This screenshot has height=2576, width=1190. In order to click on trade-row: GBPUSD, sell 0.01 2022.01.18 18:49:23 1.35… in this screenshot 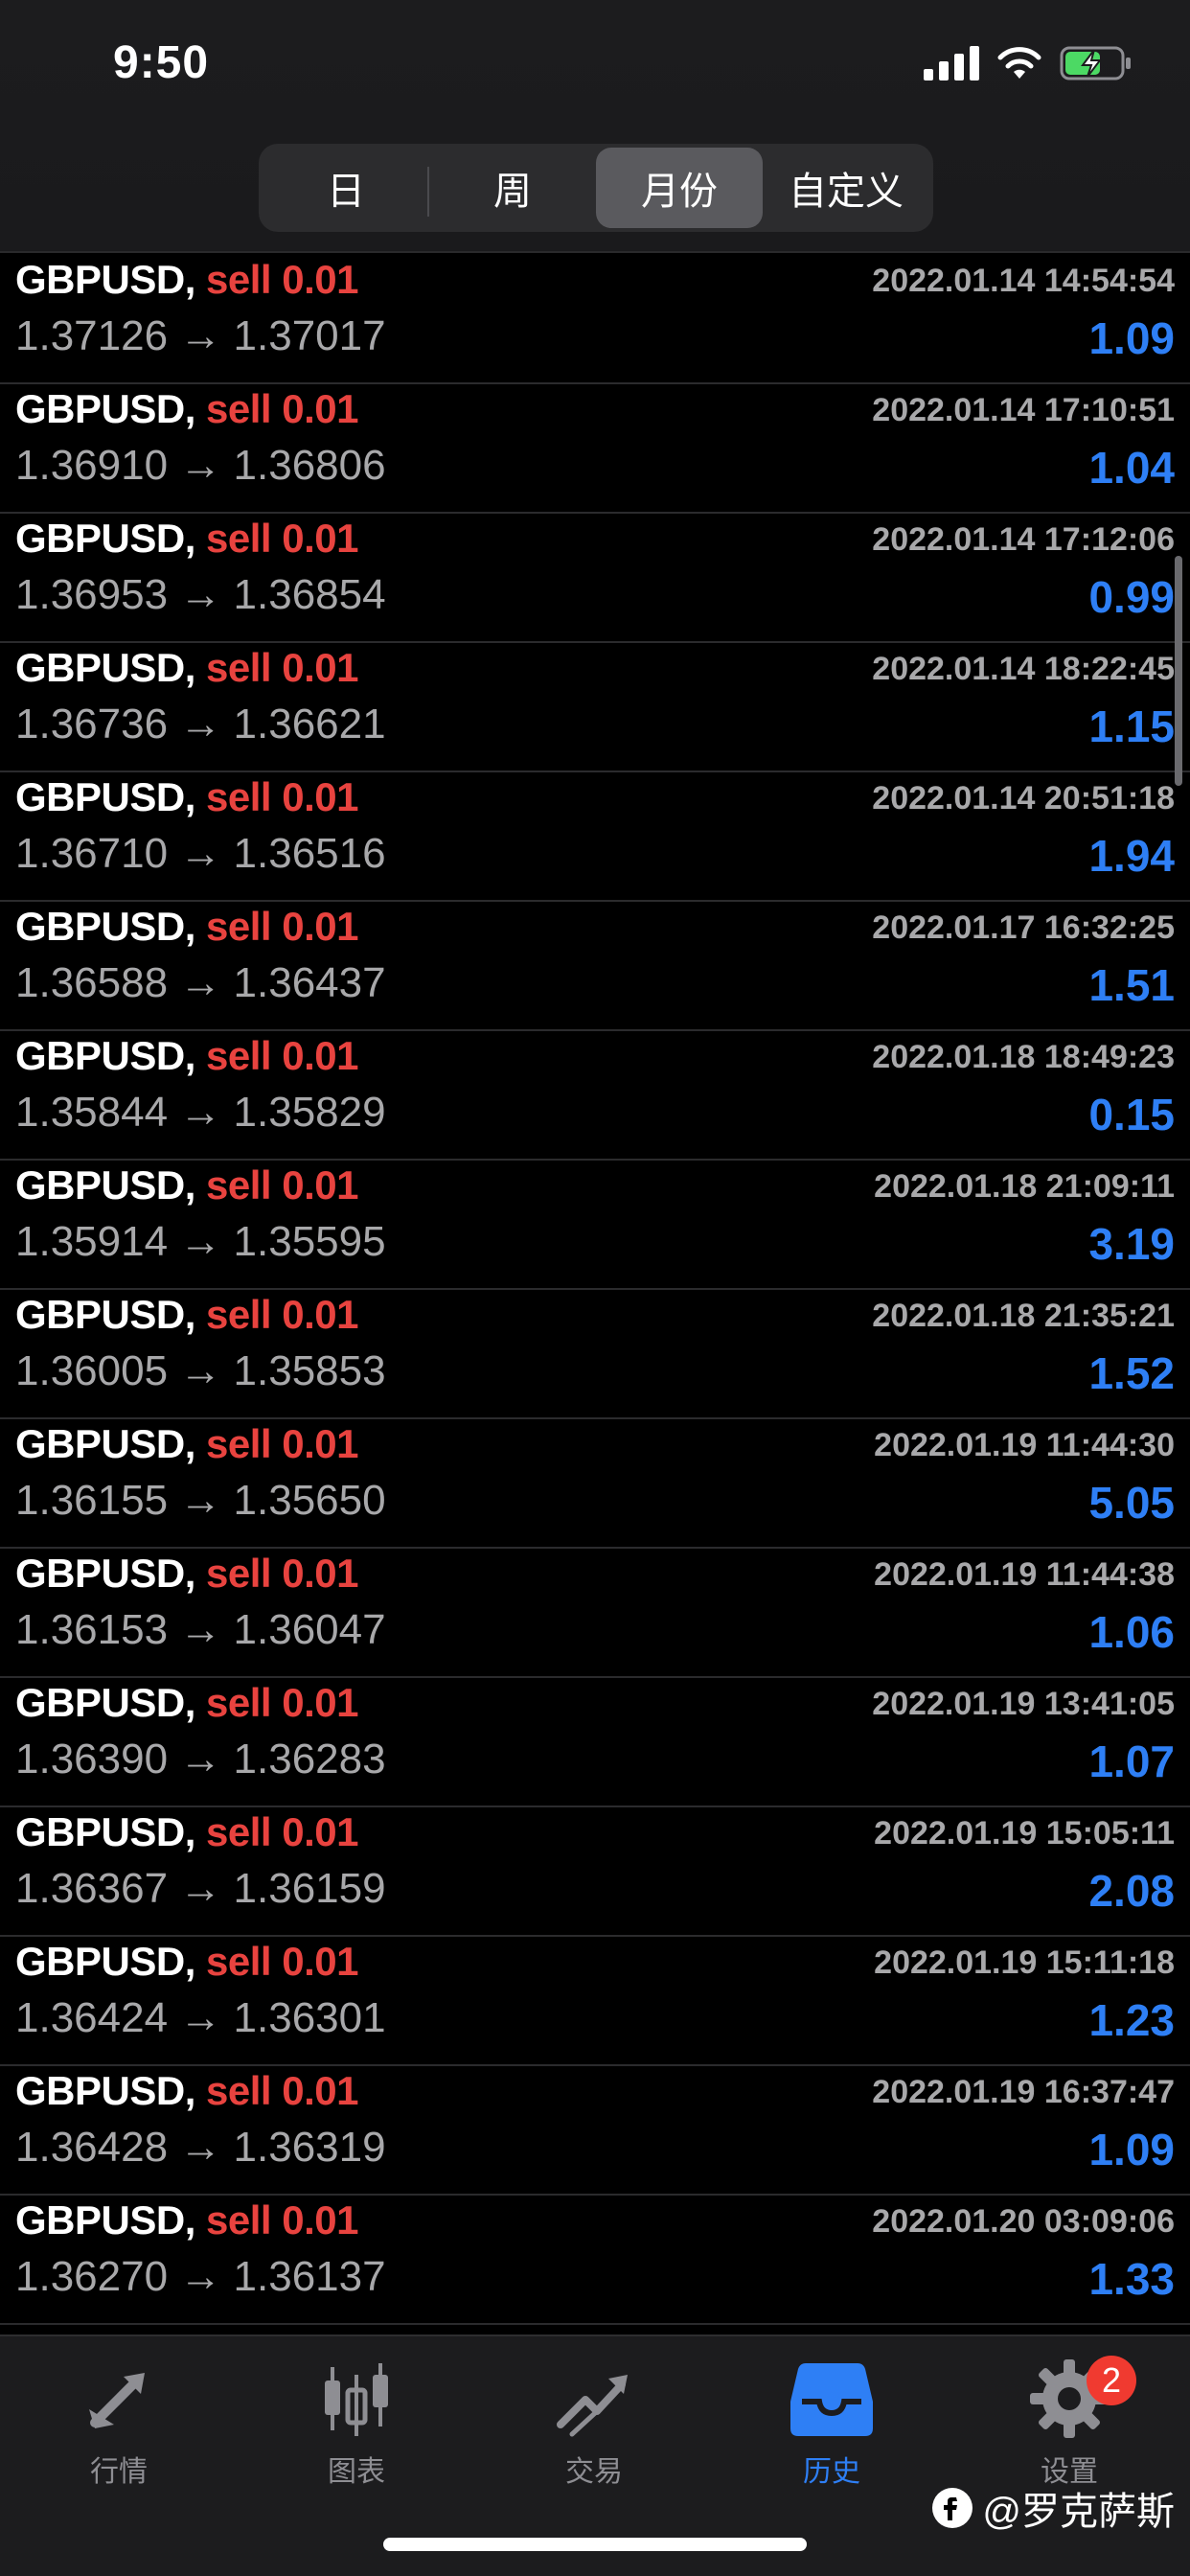, I will do `click(595, 1096)`.